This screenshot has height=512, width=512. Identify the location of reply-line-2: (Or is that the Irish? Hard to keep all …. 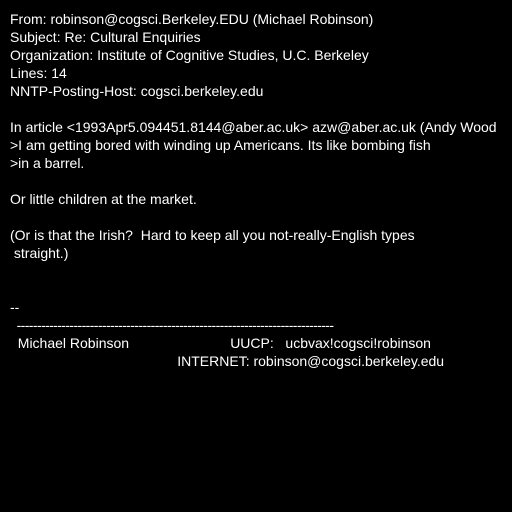
(212, 235).